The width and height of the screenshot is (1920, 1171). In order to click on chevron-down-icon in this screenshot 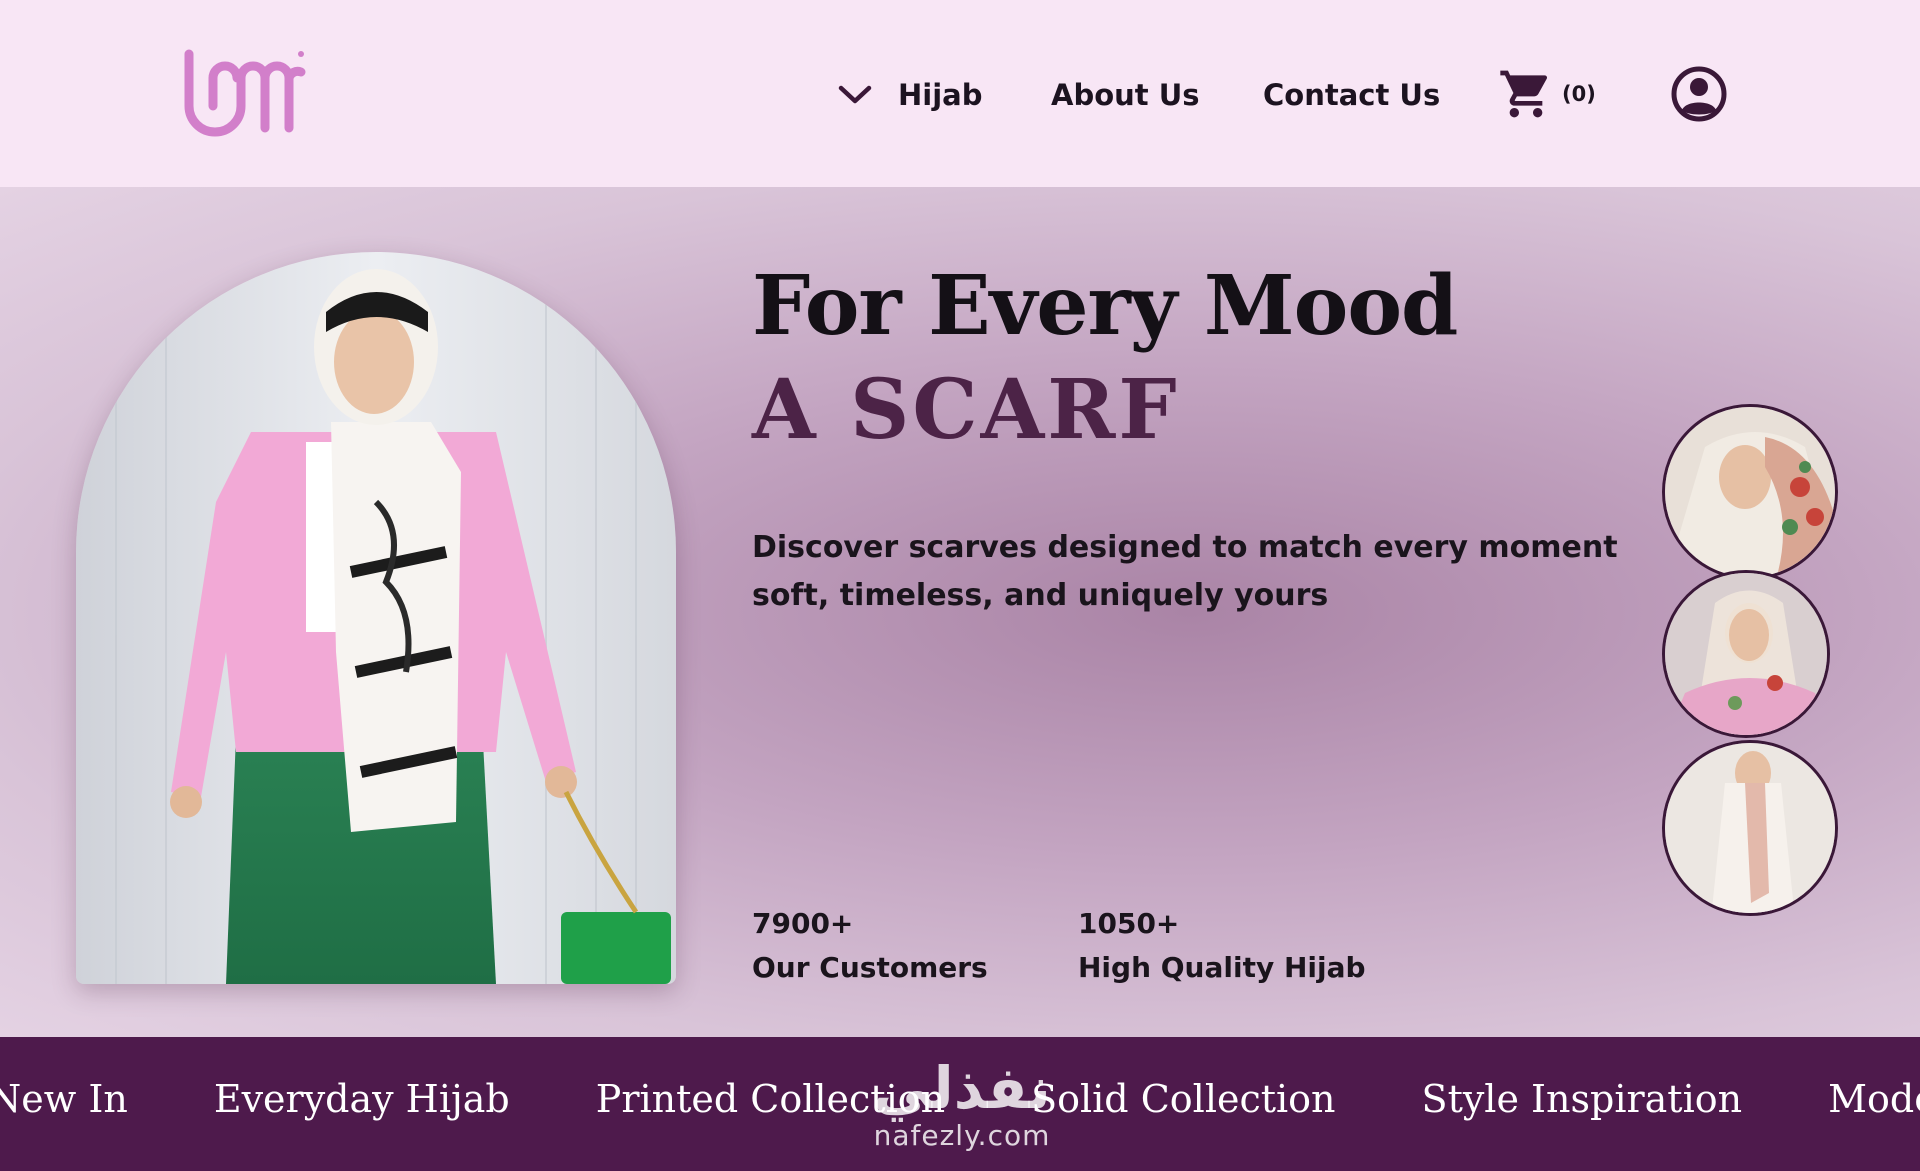, I will do `click(855, 94)`.